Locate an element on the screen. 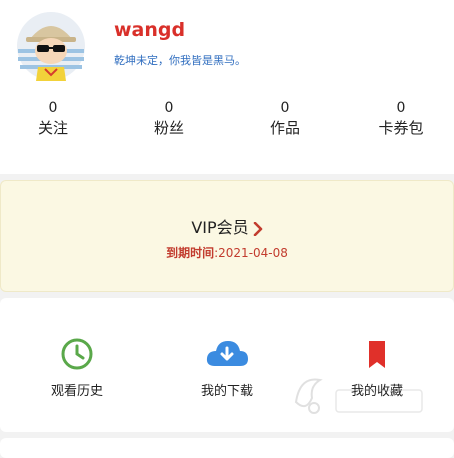  stat-followers: 0 粉丝 is located at coordinates (169, 119).